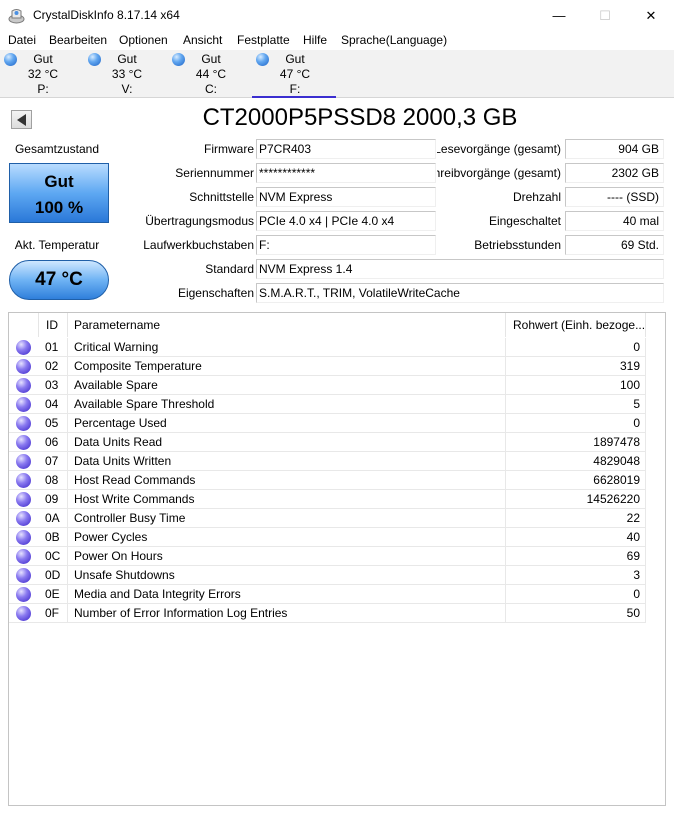 This screenshot has height=814, width=674. What do you see at coordinates (263, 40) in the screenshot?
I see `menu-festplatte: Festplatte` at bounding box center [263, 40].